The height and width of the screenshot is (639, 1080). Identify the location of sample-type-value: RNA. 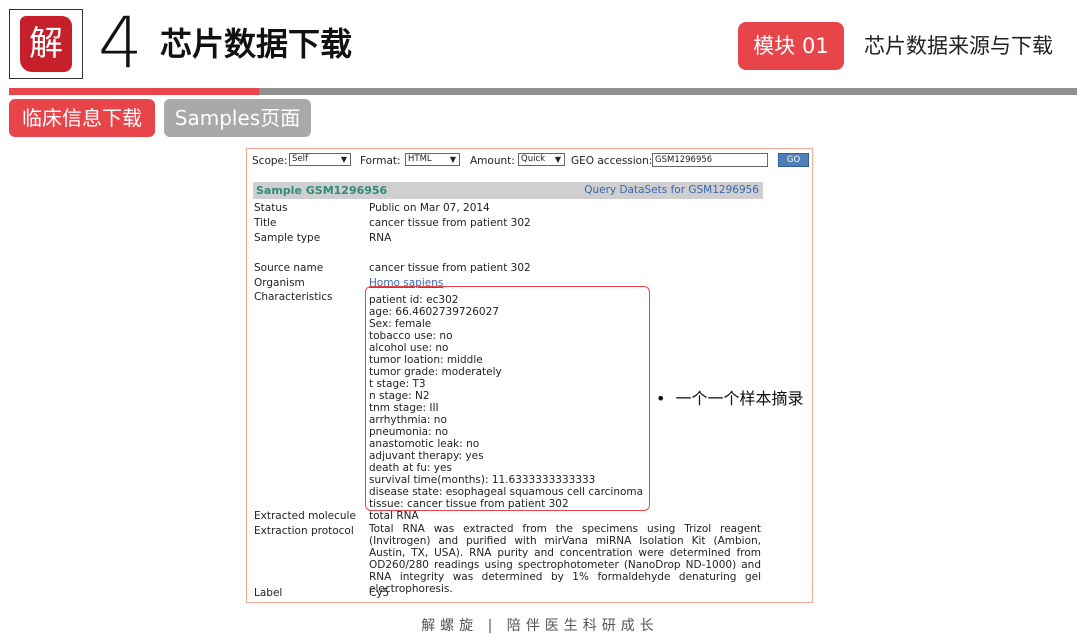
(380, 238).